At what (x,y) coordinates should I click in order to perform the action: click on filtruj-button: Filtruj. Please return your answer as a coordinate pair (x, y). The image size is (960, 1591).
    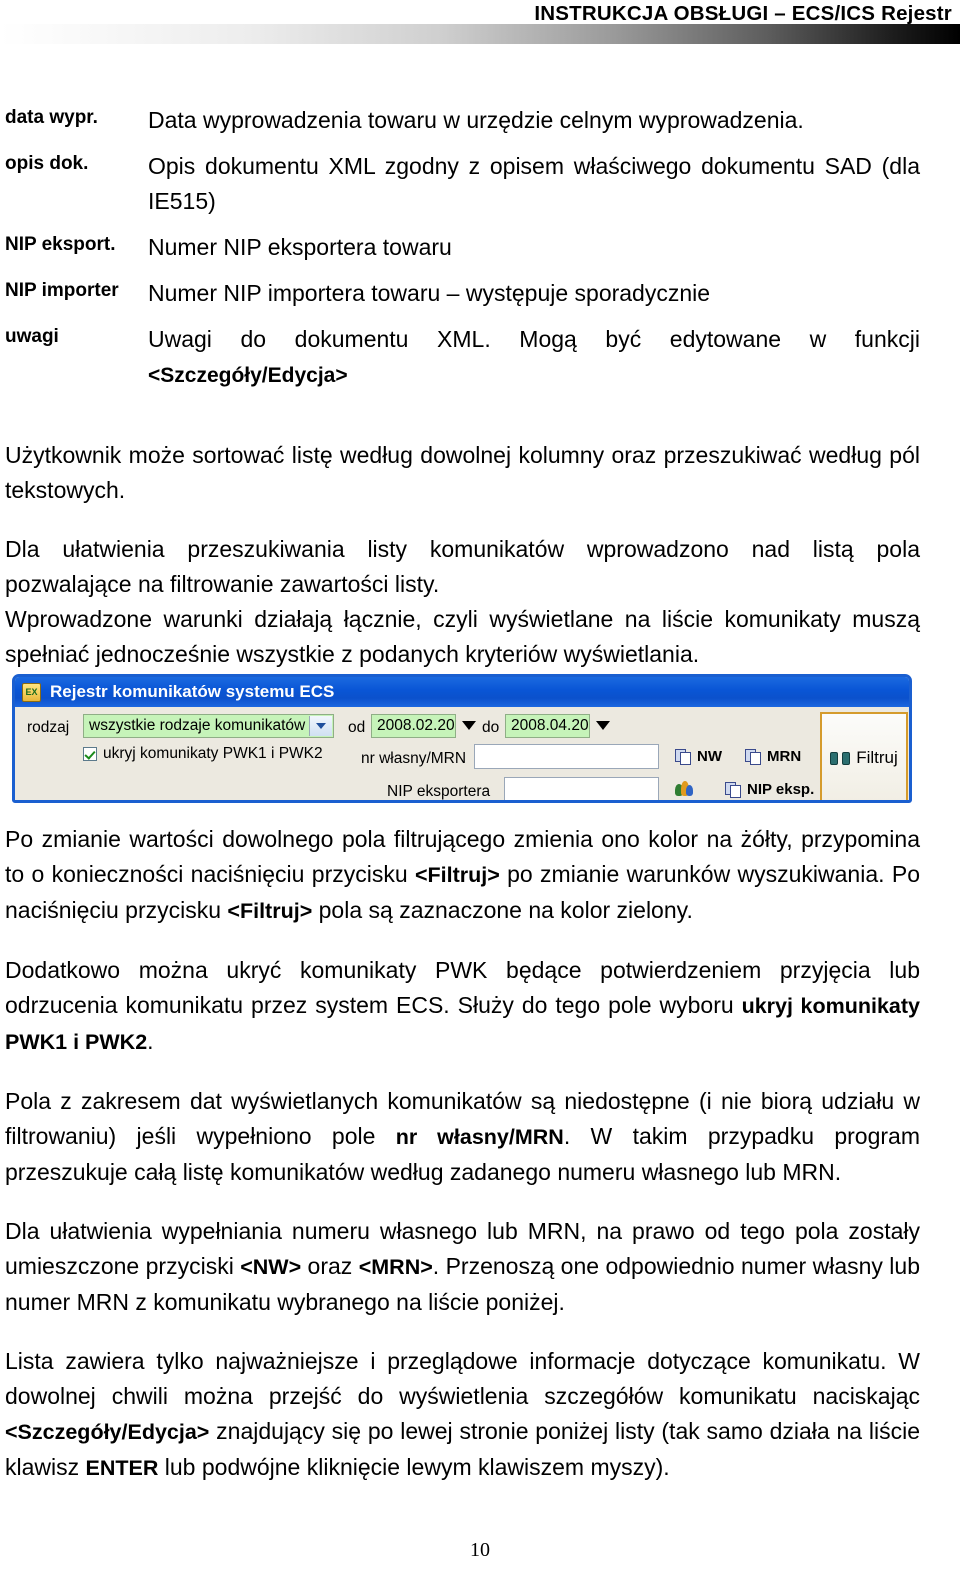
    Looking at the image, I should click on (864, 756).